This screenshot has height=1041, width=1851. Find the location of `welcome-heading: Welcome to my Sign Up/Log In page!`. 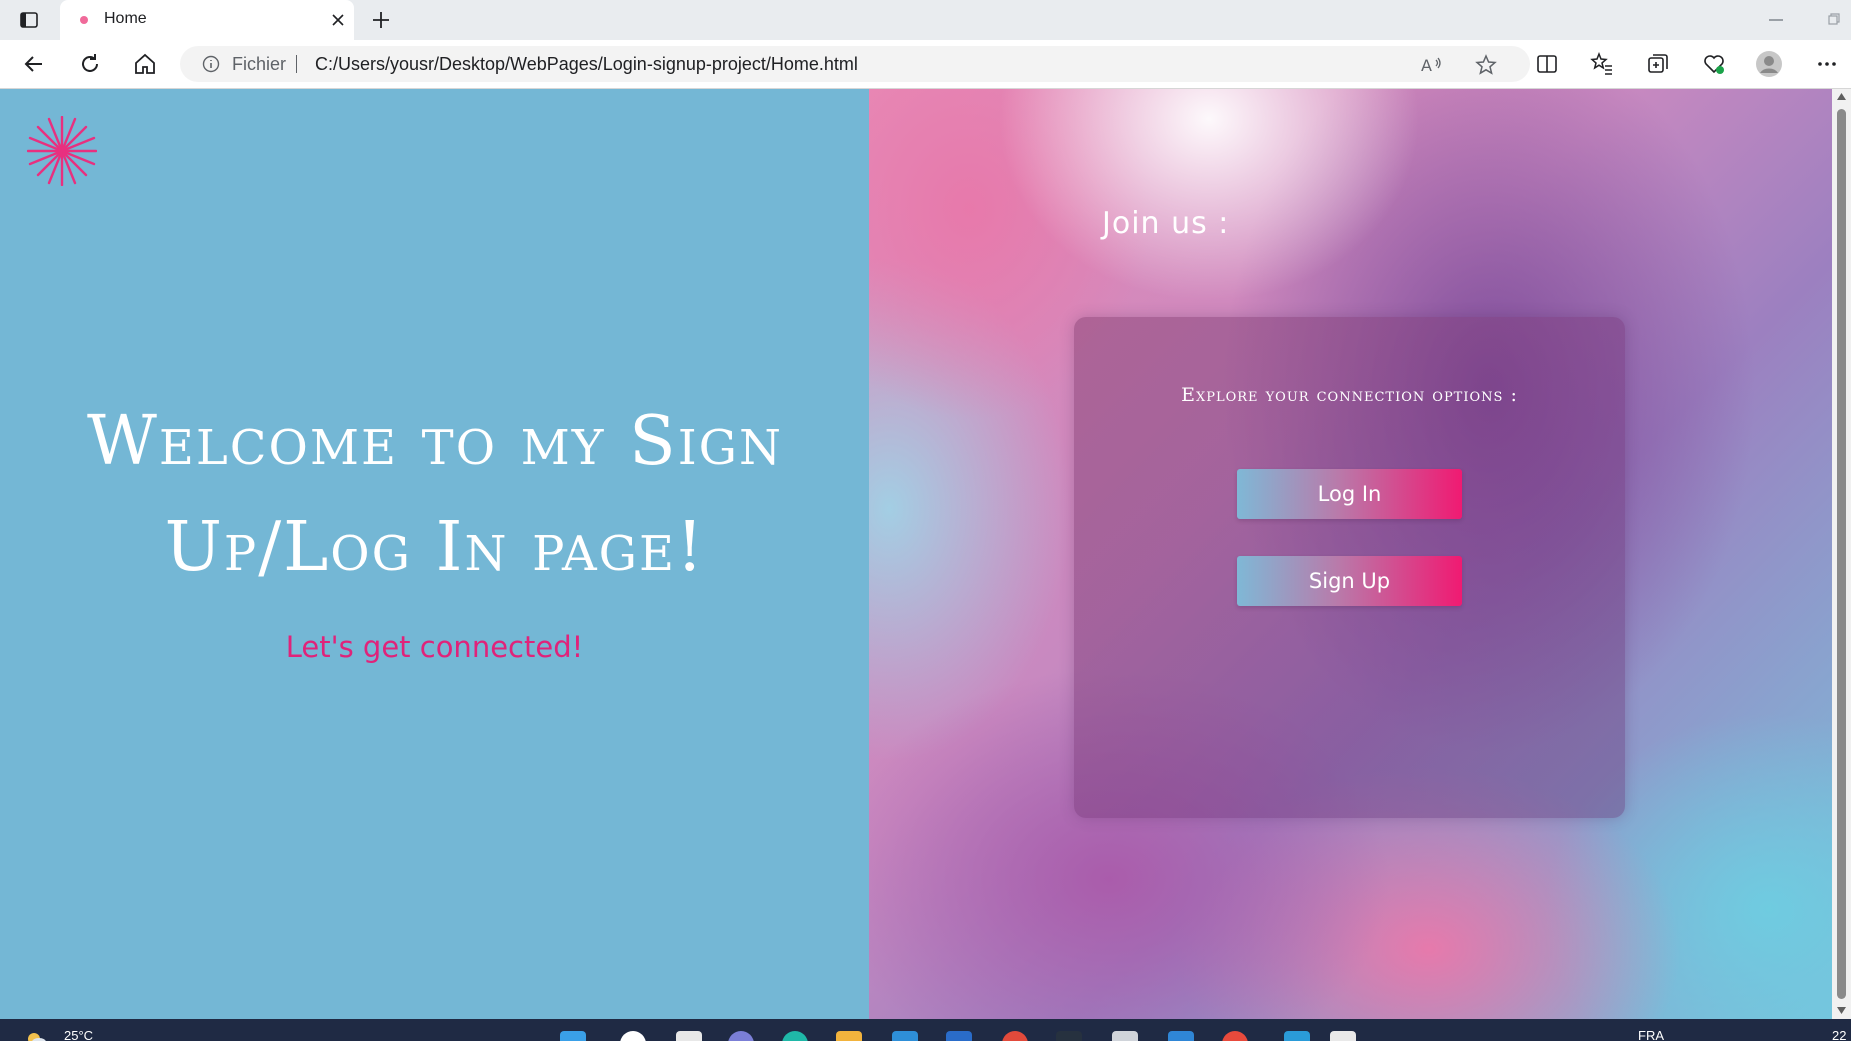

welcome-heading: Welcome to my Sign Up/Log In page! is located at coordinates (435, 495).